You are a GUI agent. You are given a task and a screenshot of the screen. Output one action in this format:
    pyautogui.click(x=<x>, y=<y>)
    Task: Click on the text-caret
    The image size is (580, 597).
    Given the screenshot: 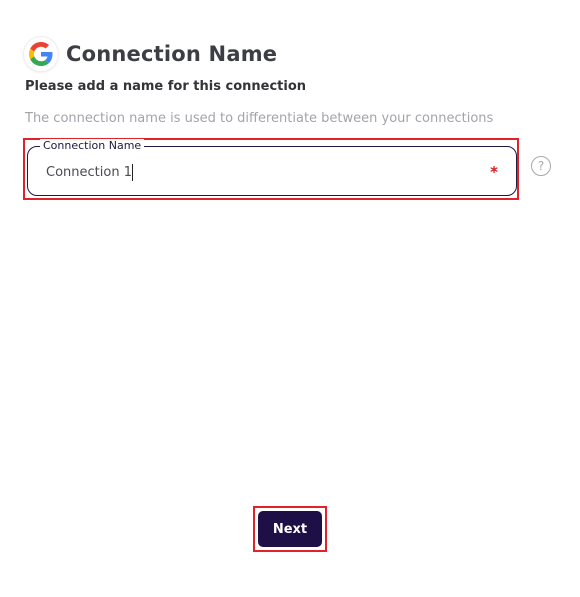 What is the action you would take?
    pyautogui.click(x=132, y=172)
    